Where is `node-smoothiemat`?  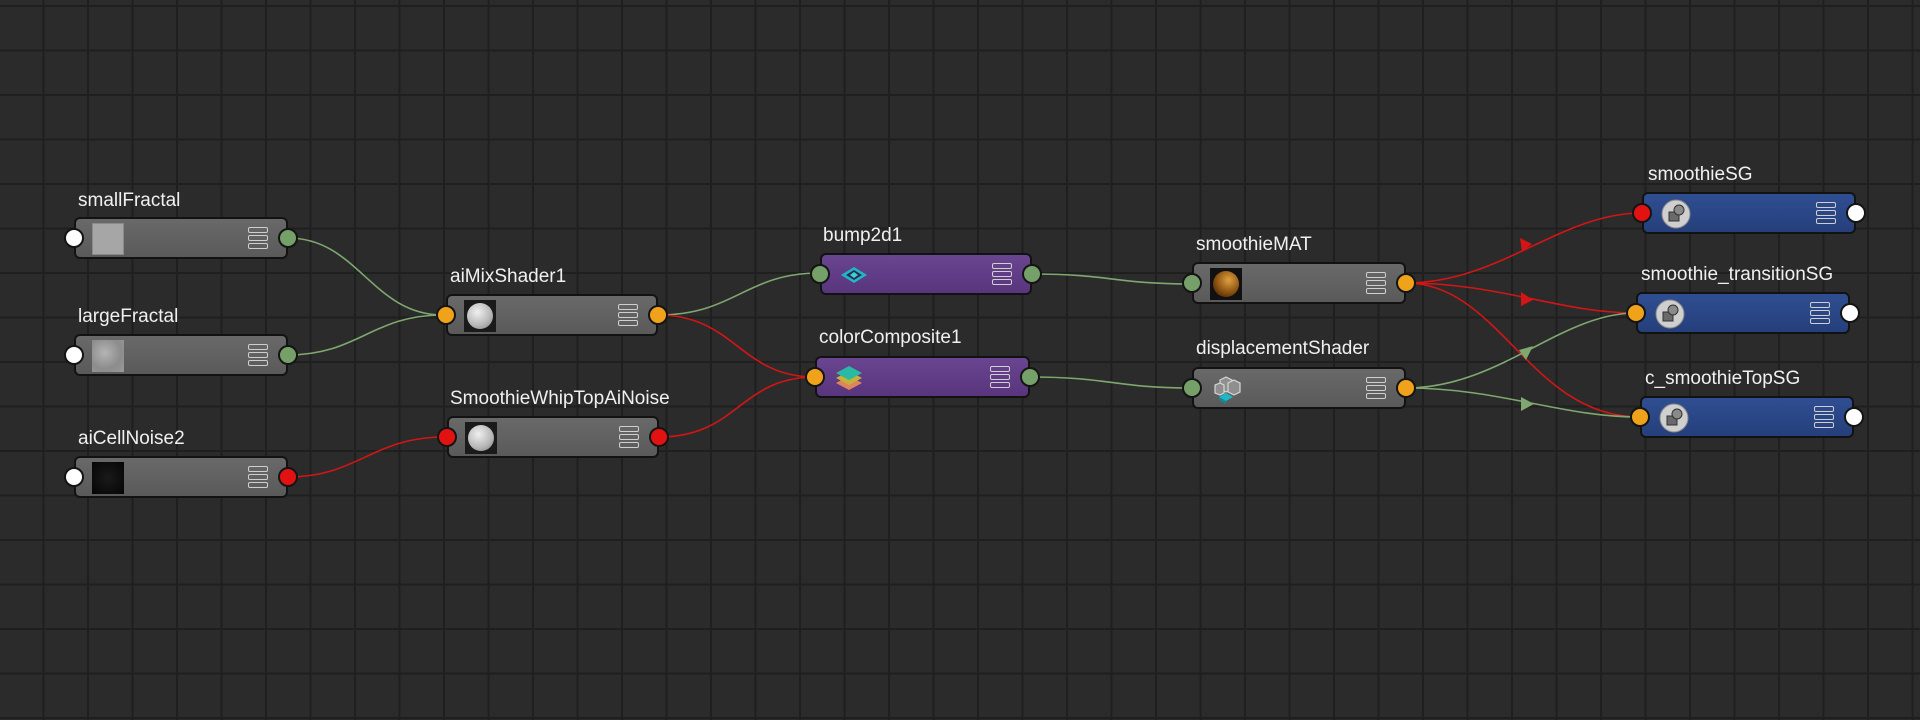 node-smoothiemat is located at coordinates (1299, 283).